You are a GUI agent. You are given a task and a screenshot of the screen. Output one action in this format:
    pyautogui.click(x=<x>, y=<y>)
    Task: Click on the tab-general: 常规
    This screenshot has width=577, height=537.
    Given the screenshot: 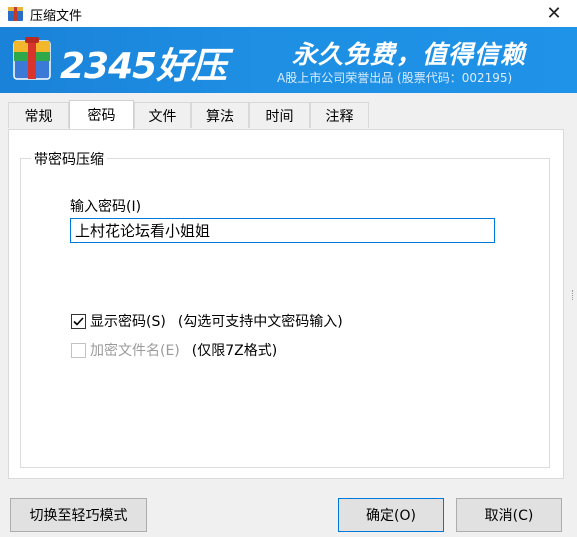 What is the action you would take?
    pyautogui.click(x=38, y=115)
    